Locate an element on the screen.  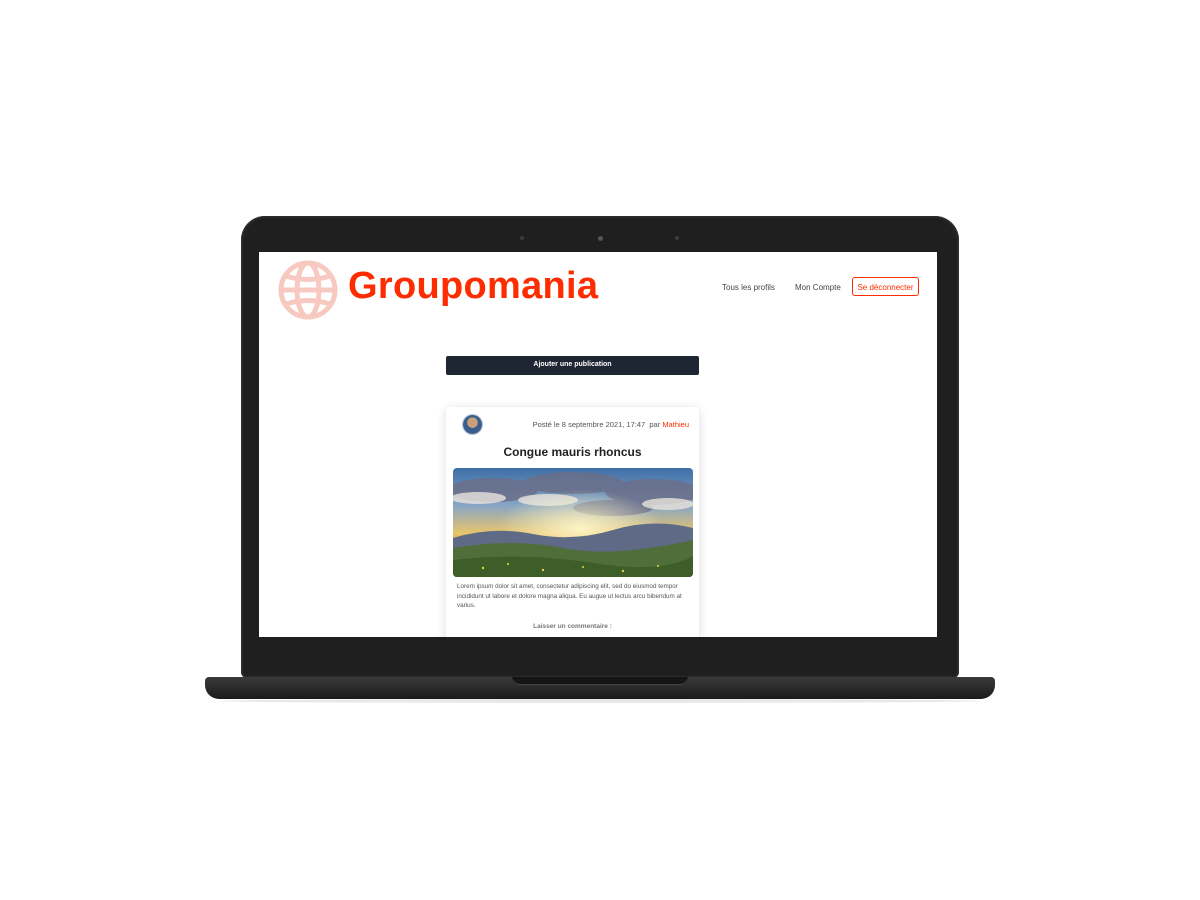
post-title: Congue mauris rhoncus is located at coordinates (572, 452).